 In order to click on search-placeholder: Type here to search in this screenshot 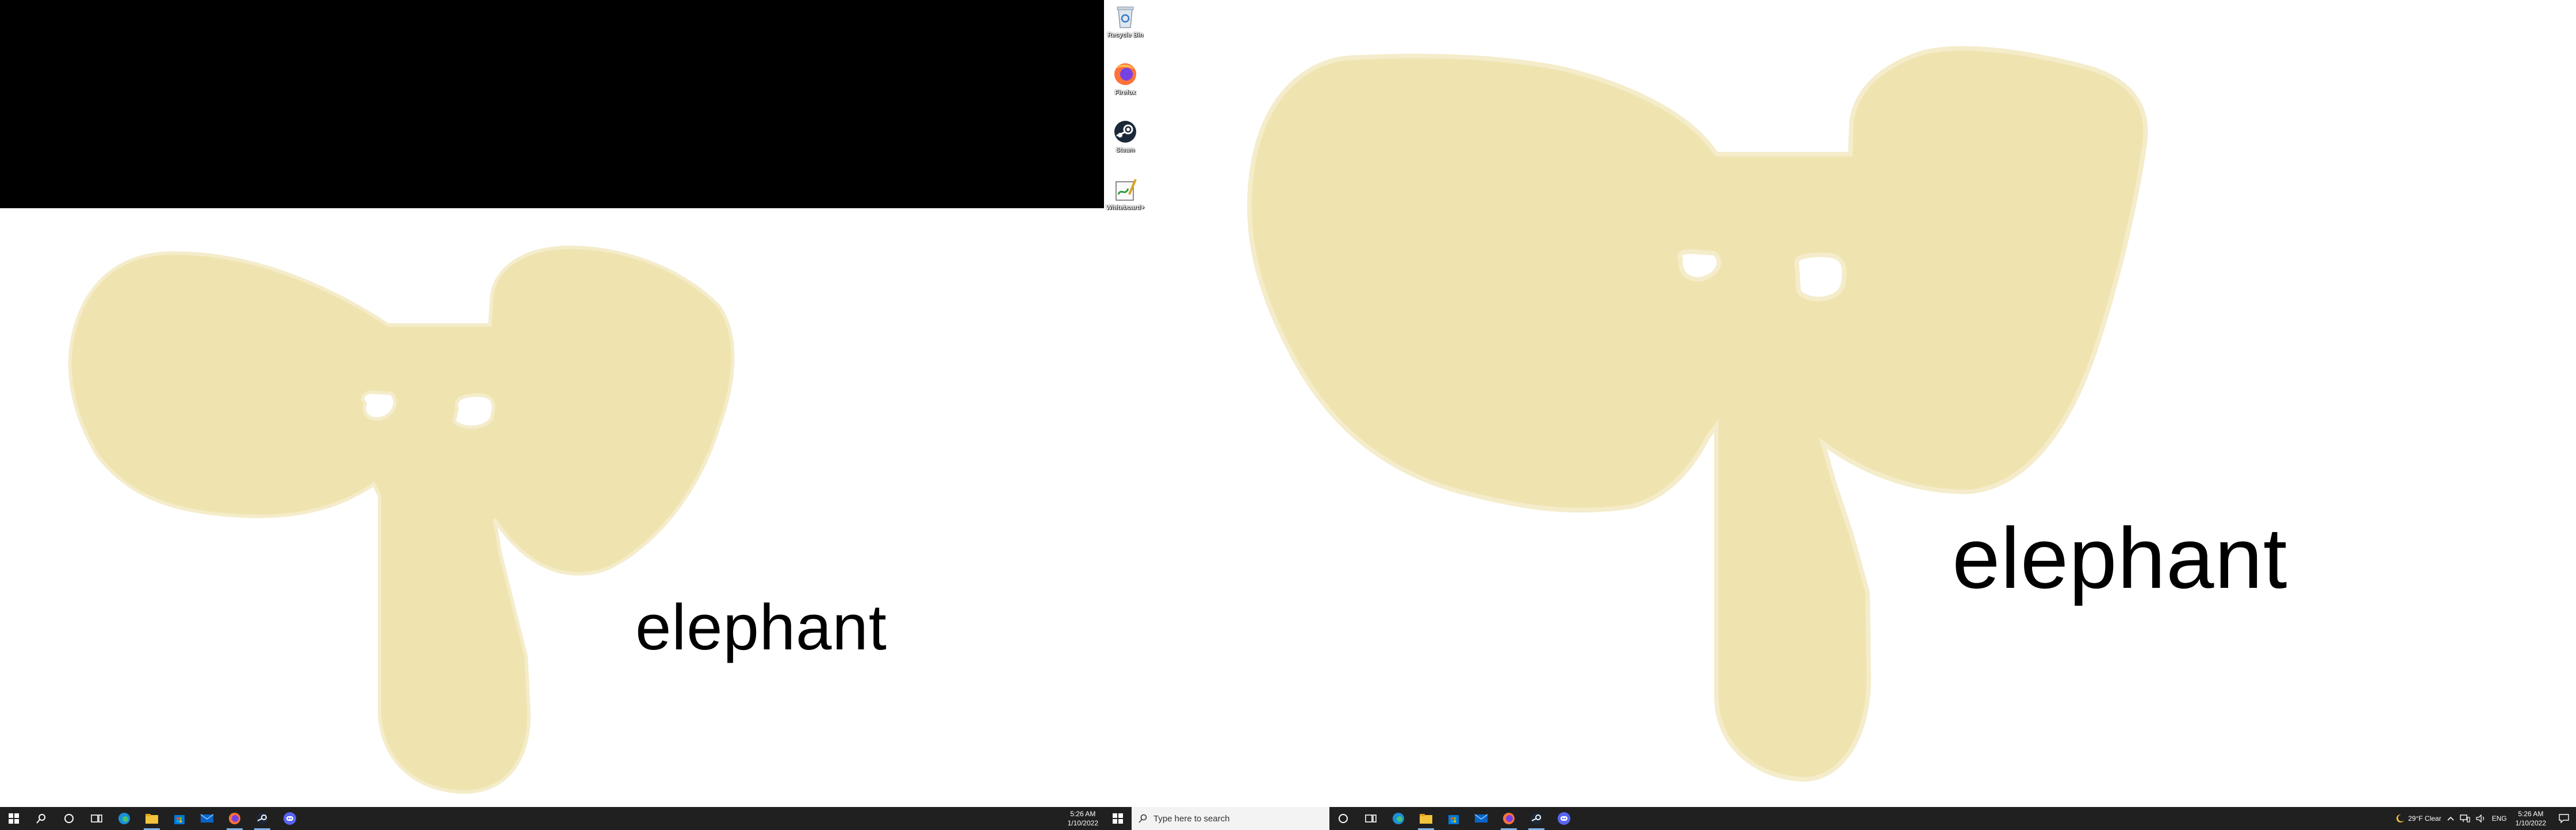, I will do `click(1191, 818)`.